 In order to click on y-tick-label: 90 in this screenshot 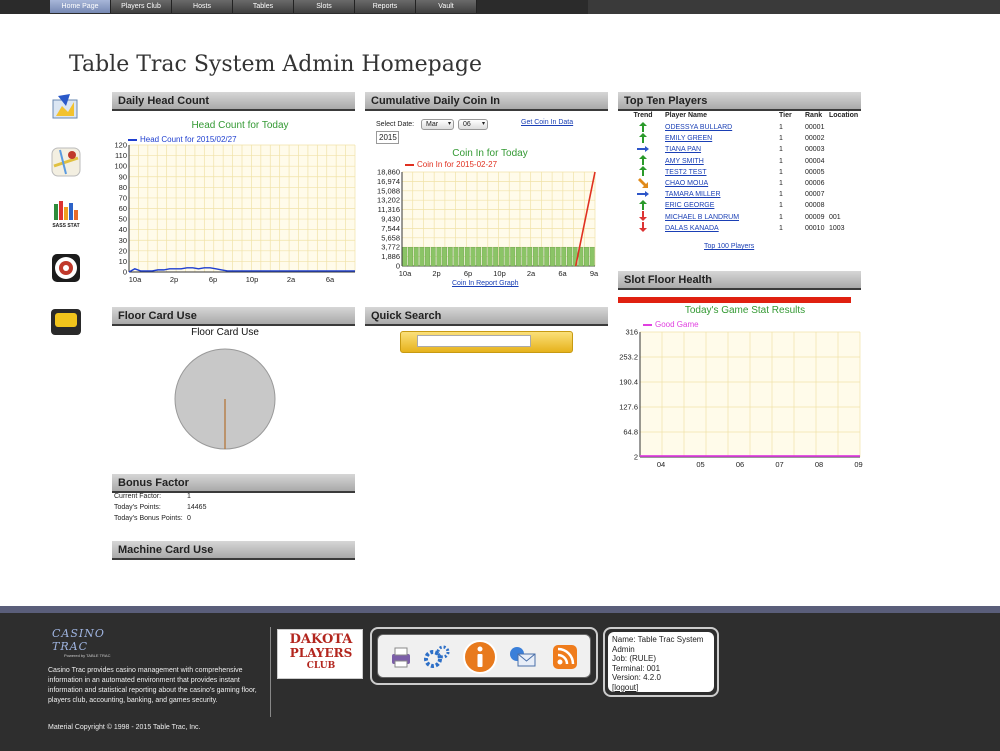, I will do `click(123, 176)`.